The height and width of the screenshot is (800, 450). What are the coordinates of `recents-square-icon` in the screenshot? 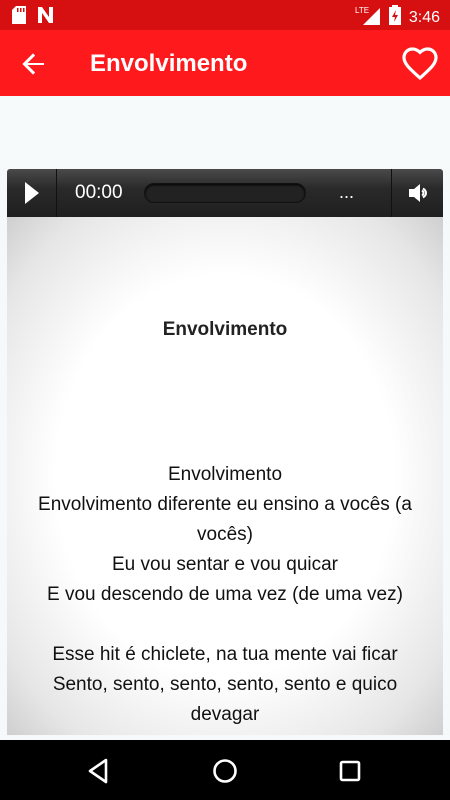 It's located at (350, 771).